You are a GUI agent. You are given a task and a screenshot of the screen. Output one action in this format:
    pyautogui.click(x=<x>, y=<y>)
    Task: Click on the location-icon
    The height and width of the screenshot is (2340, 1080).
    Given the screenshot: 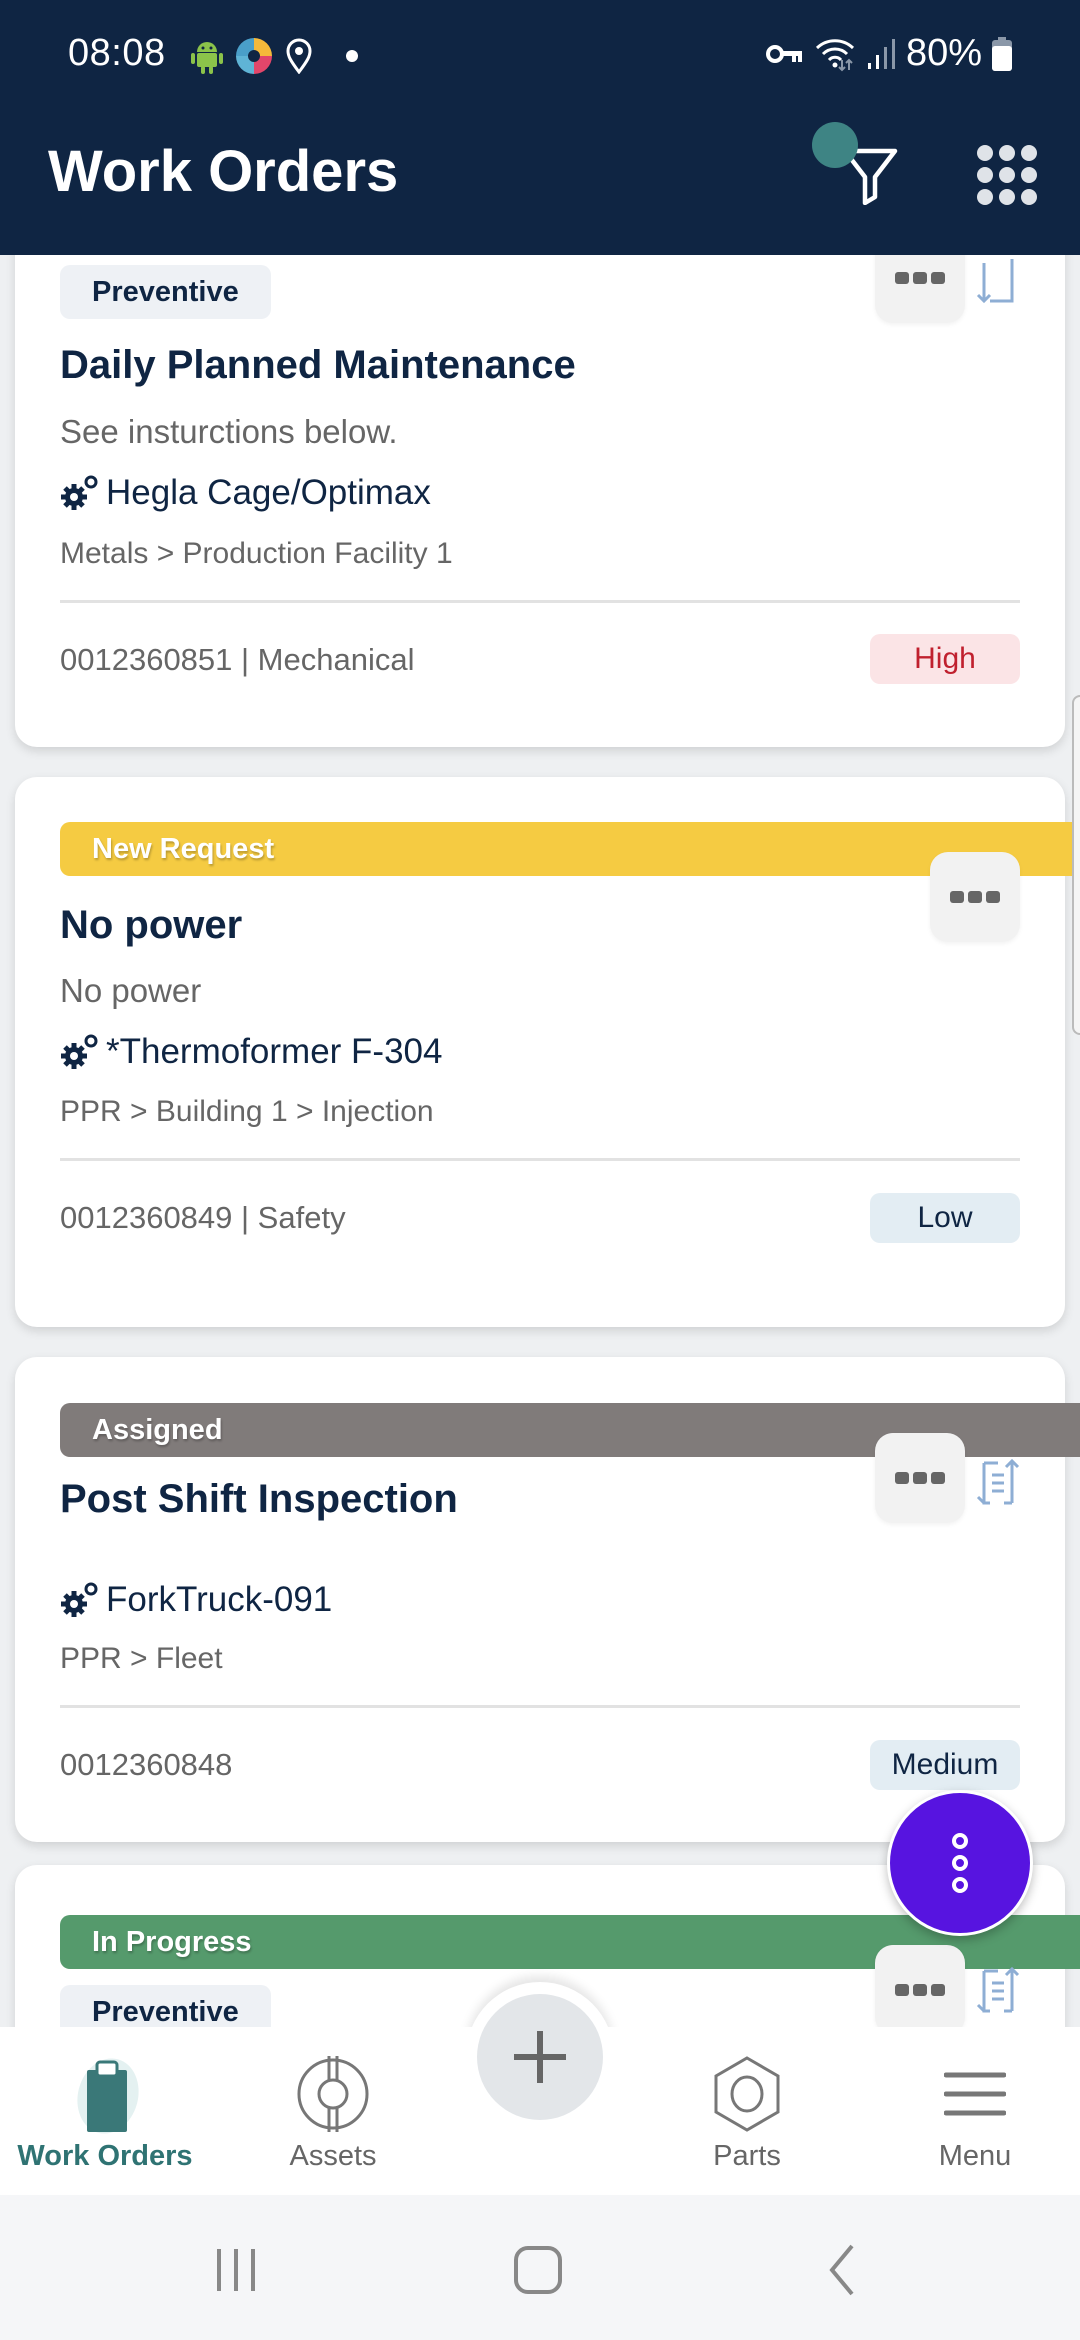 What is the action you would take?
    pyautogui.click(x=299, y=56)
    